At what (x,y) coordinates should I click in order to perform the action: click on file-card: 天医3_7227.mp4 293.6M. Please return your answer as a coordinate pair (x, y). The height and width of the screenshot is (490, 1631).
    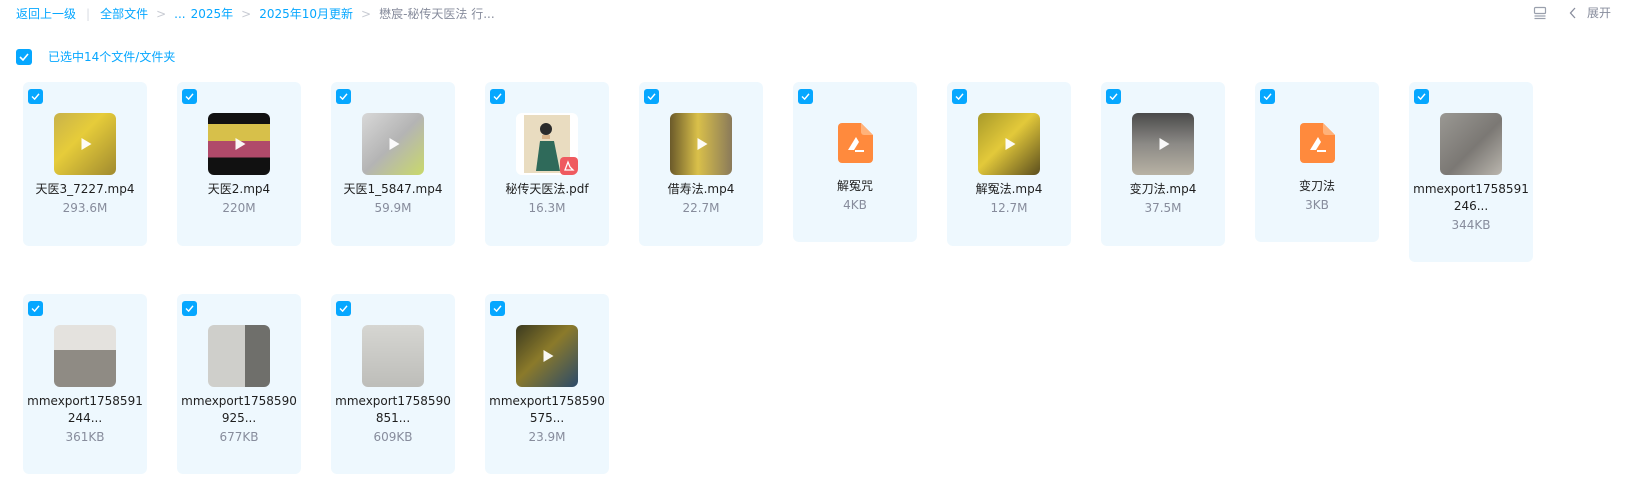
    Looking at the image, I should click on (85, 164).